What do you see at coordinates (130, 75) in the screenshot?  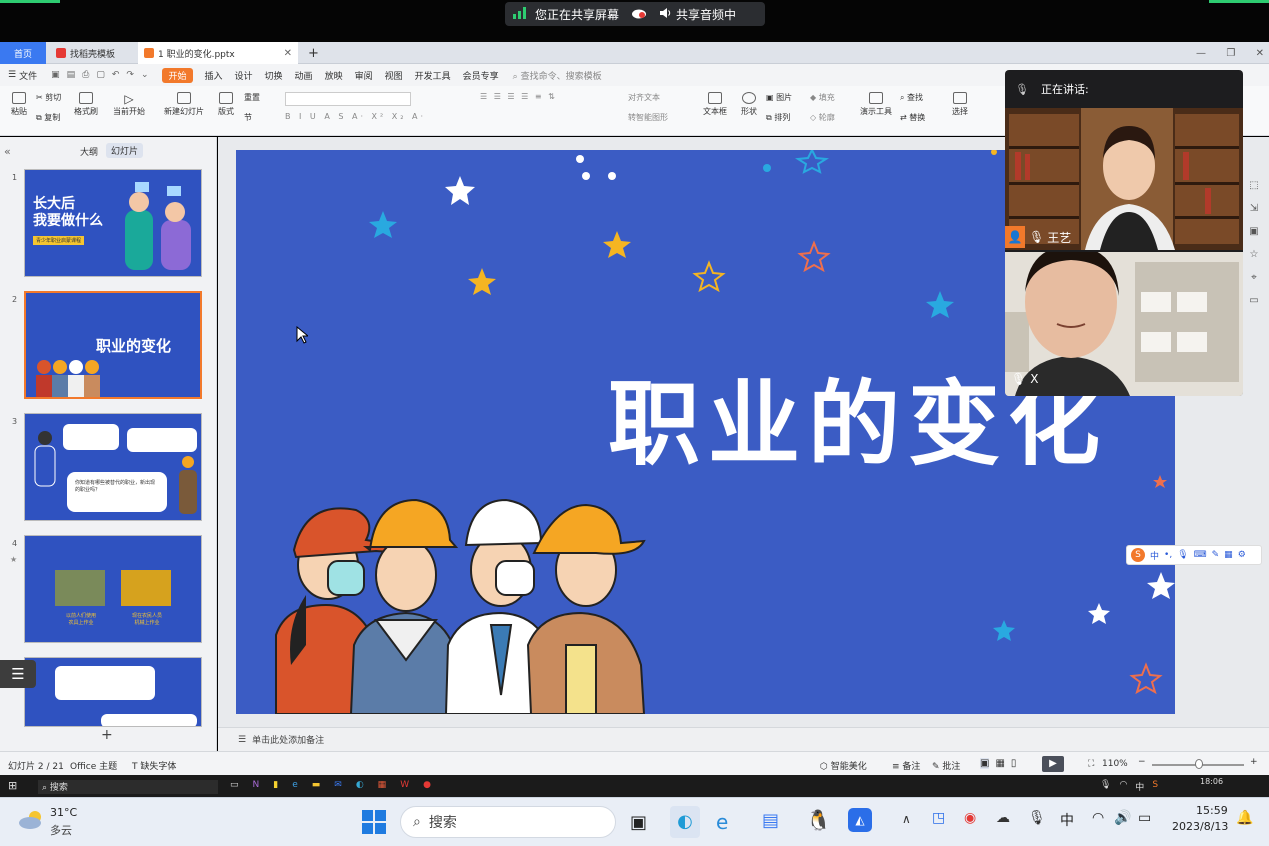 I see `redo-icon: ↷` at bounding box center [130, 75].